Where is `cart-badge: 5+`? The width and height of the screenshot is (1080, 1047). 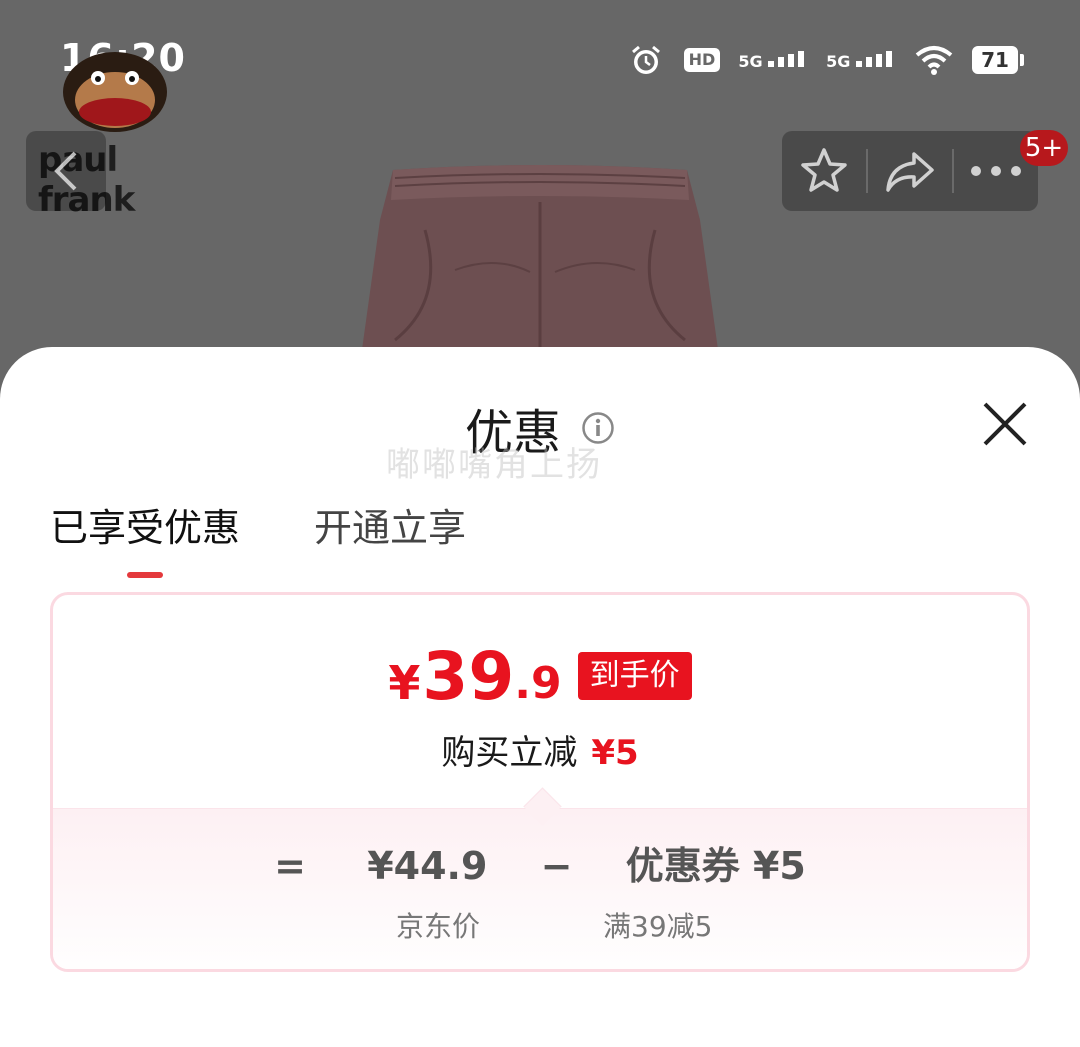 cart-badge: 5+ is located at coordinates (1044, 148).